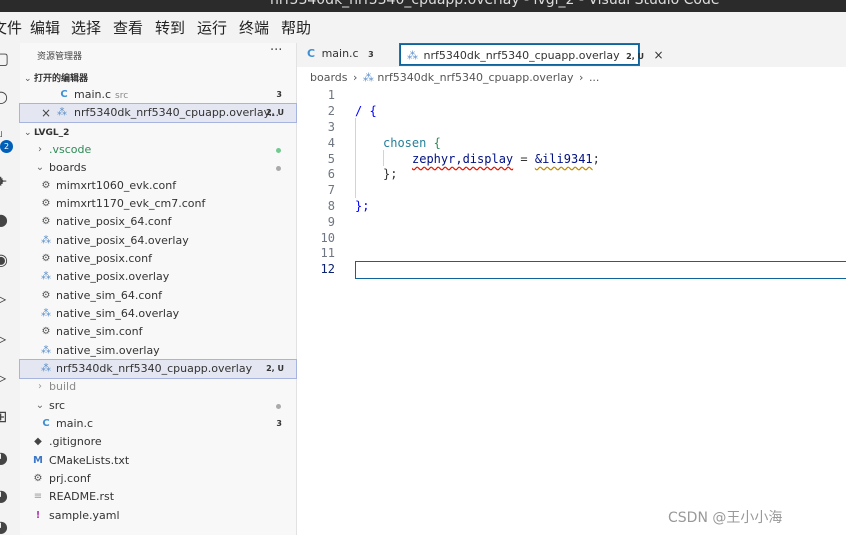 This screenshot has width=846, height=535. Describe the element at coordinates (113, 276) in the screenshot. I see `file-name: native_posix.overlay` at that location.